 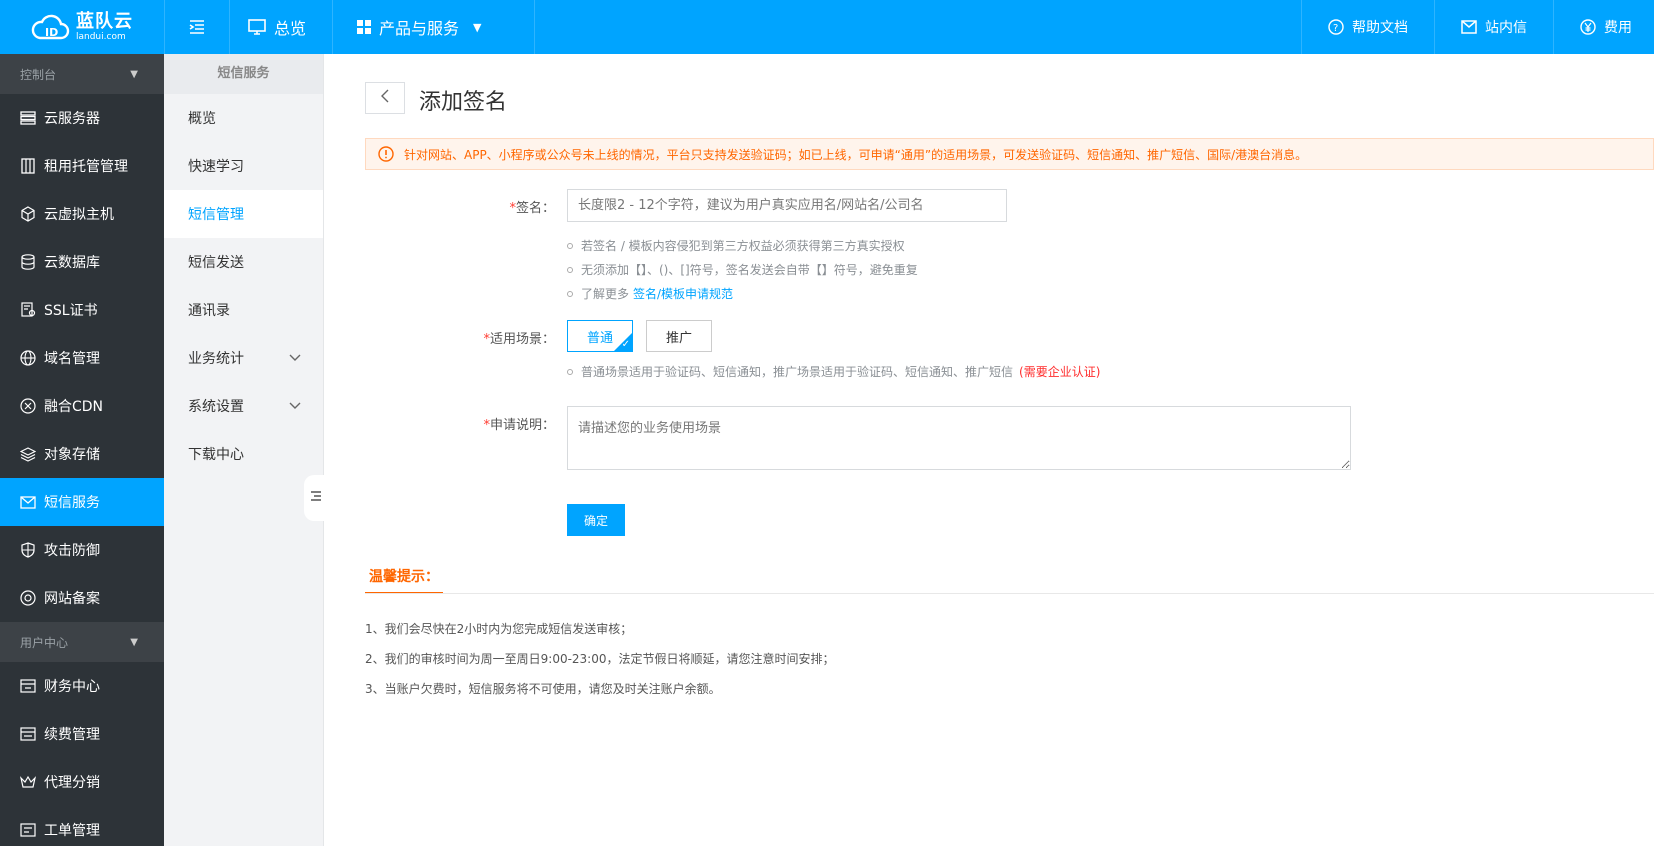 I want to click on menu-toggle-button, so click(x=196, y=27).